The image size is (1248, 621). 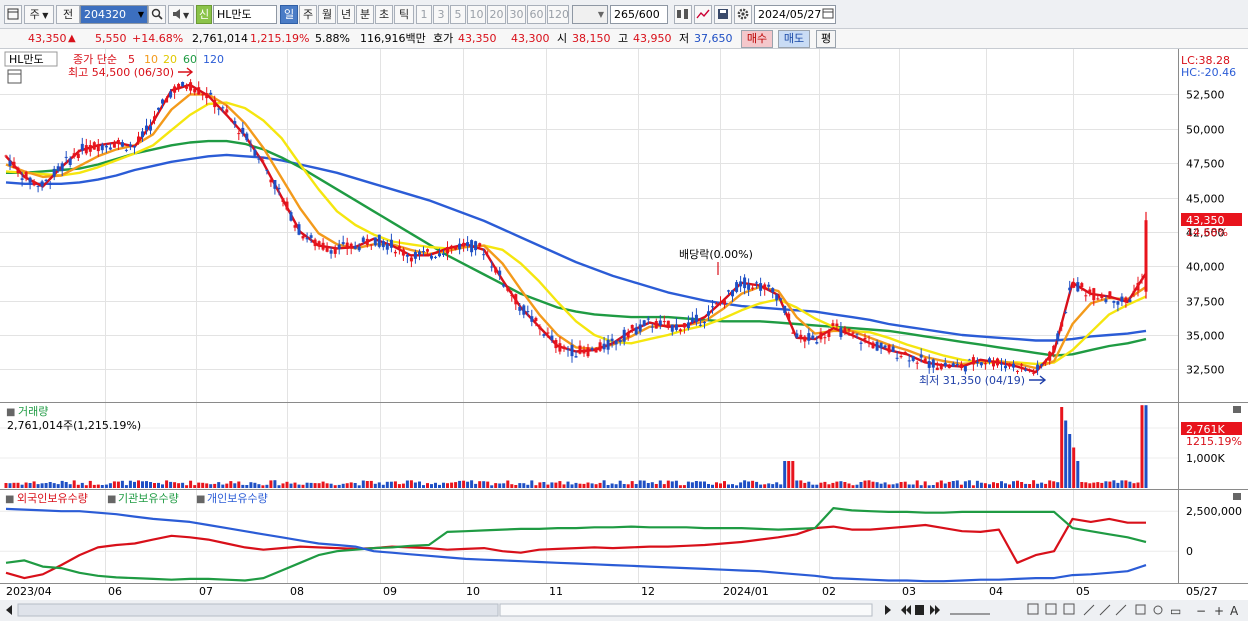 What do you see at coordinates (1175, 611) in the screenshot?
I see `print-icon: ▭` at bounding box center [1175, 611].